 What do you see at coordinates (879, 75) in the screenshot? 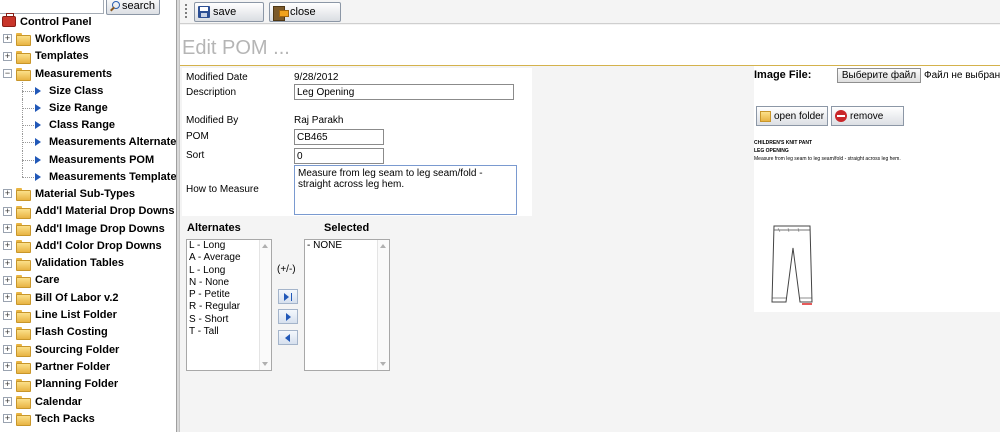
I see `choose-file-button: Выберите файл` at bounding box center [879, 75].